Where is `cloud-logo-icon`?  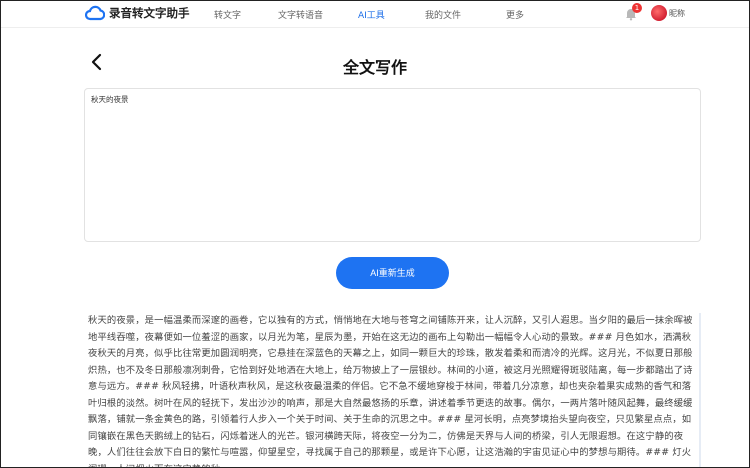
cloud-logo-icon is located at coordinates (95, 13).